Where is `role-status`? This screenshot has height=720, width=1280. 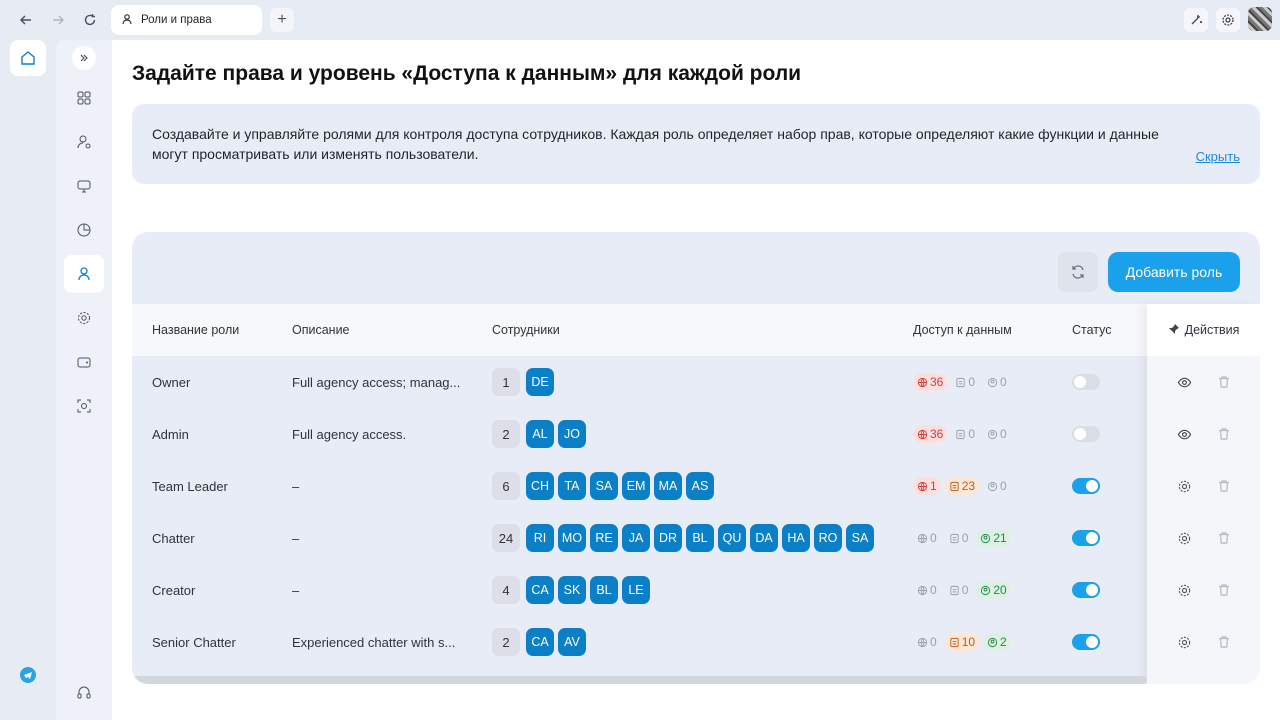 role-status is located at coordinates (1086, 590).